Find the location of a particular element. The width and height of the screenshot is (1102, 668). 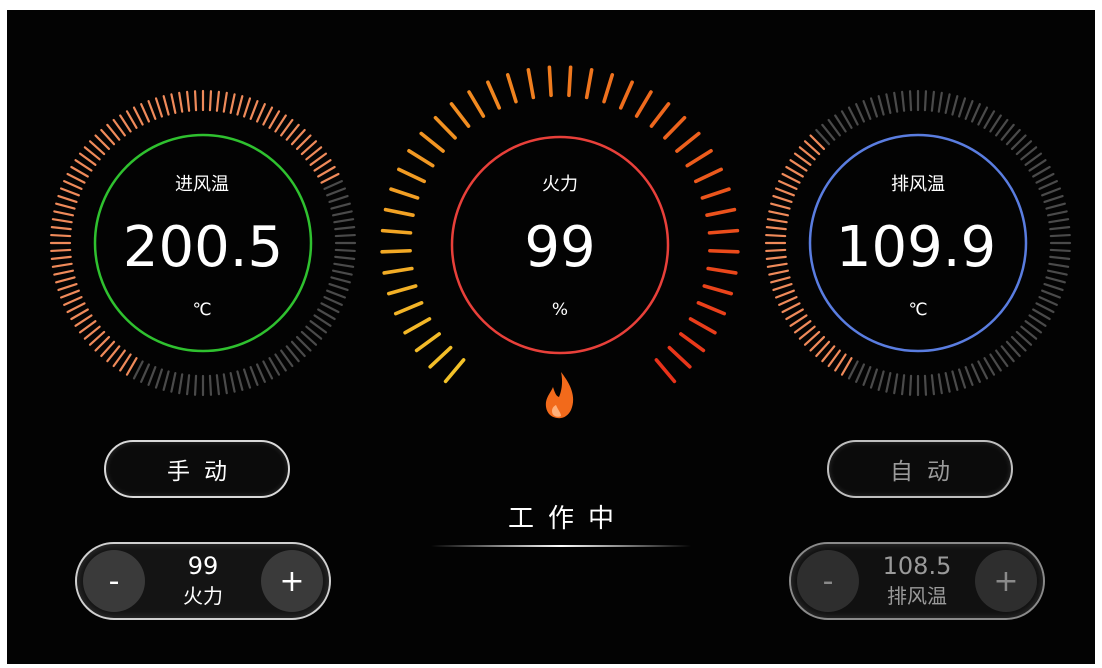

exhaust-temp-stepper: - 108.5 排风温 + is located at coordinates (917, 581).